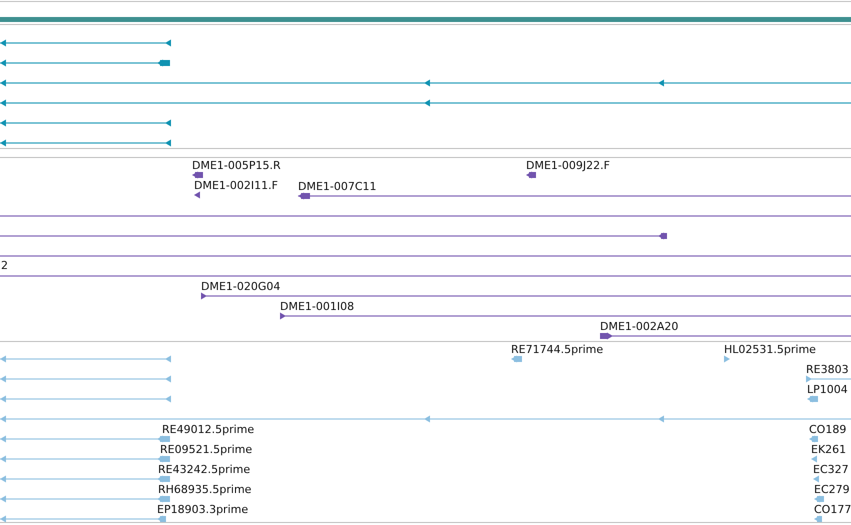  Describe the element at coordinates (639, 326) in the screenshot. I see `feature-label: DME1-002A20` at that location.